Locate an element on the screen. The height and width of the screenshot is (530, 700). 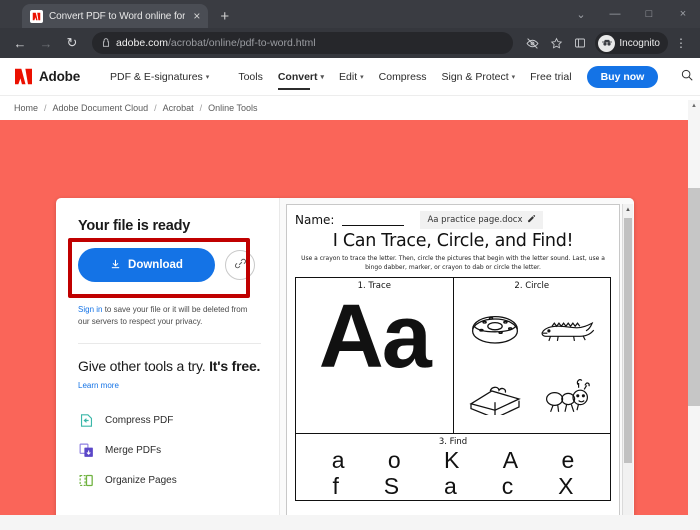
section-find: 3. Find a o K A e f S a c X is located at coordinates (453, 466).